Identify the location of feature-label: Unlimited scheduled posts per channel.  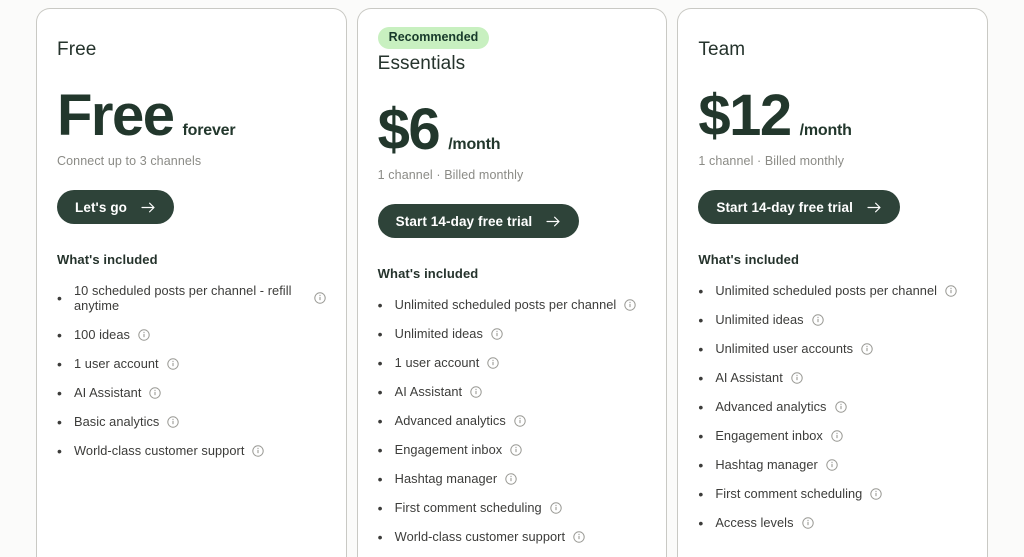
(826, 290).